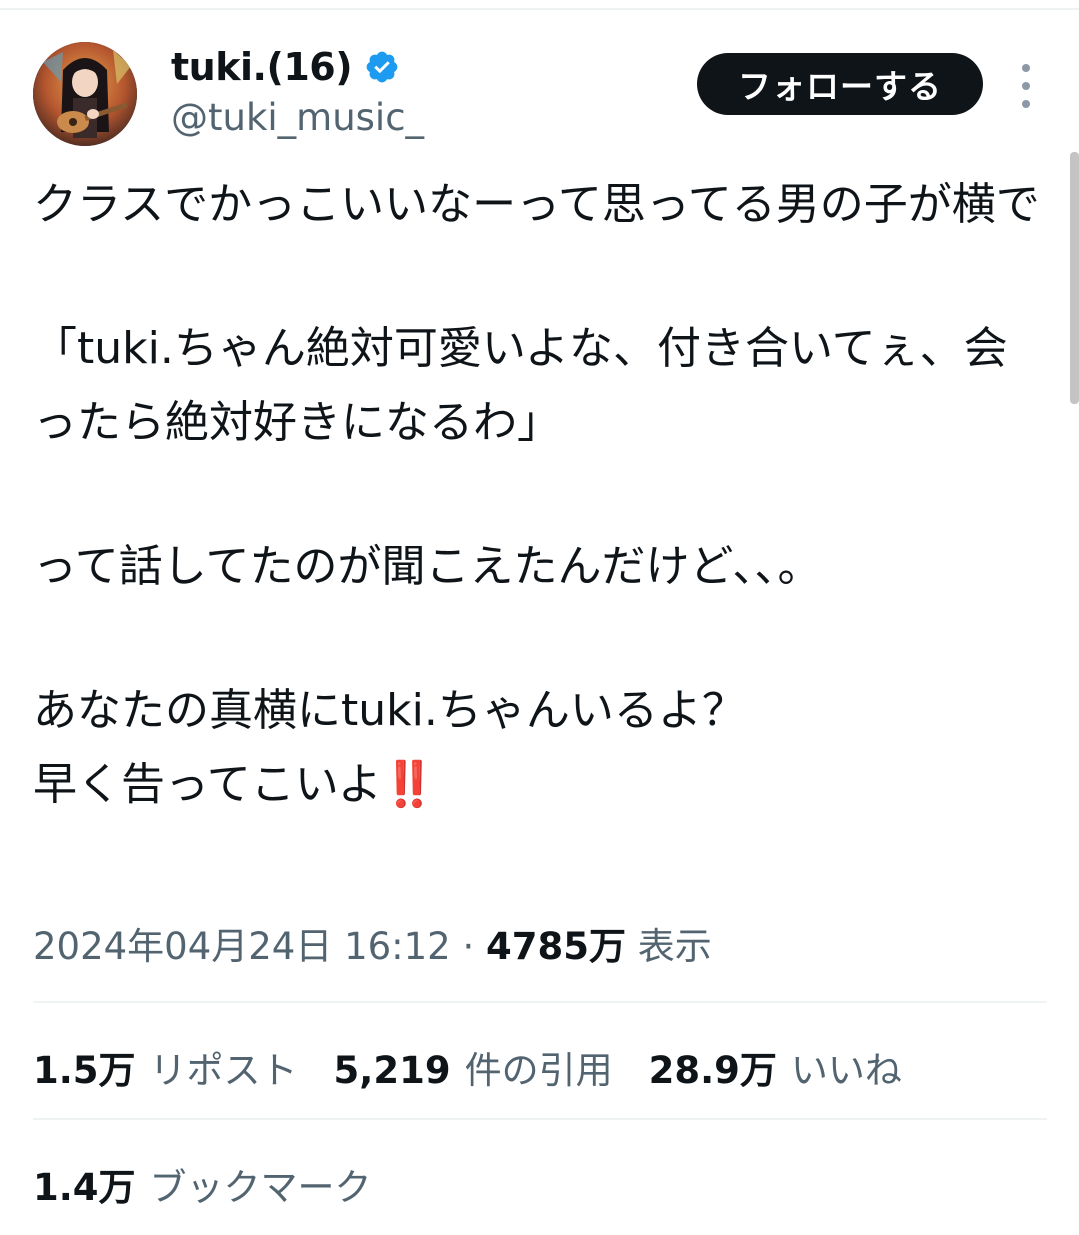  I want to click on display-name-row: tuki.(16), so click(297, 67).